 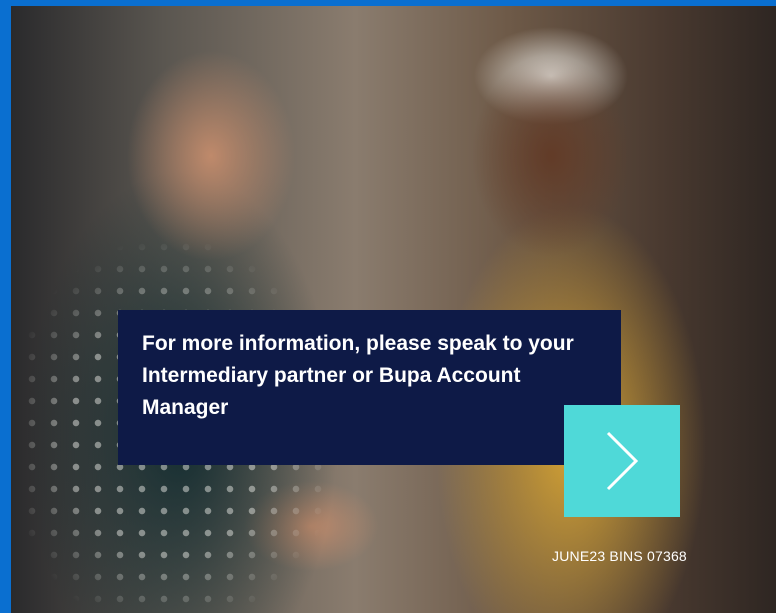 I want to click on chevron-right-icon, so click(x=622, y=461).